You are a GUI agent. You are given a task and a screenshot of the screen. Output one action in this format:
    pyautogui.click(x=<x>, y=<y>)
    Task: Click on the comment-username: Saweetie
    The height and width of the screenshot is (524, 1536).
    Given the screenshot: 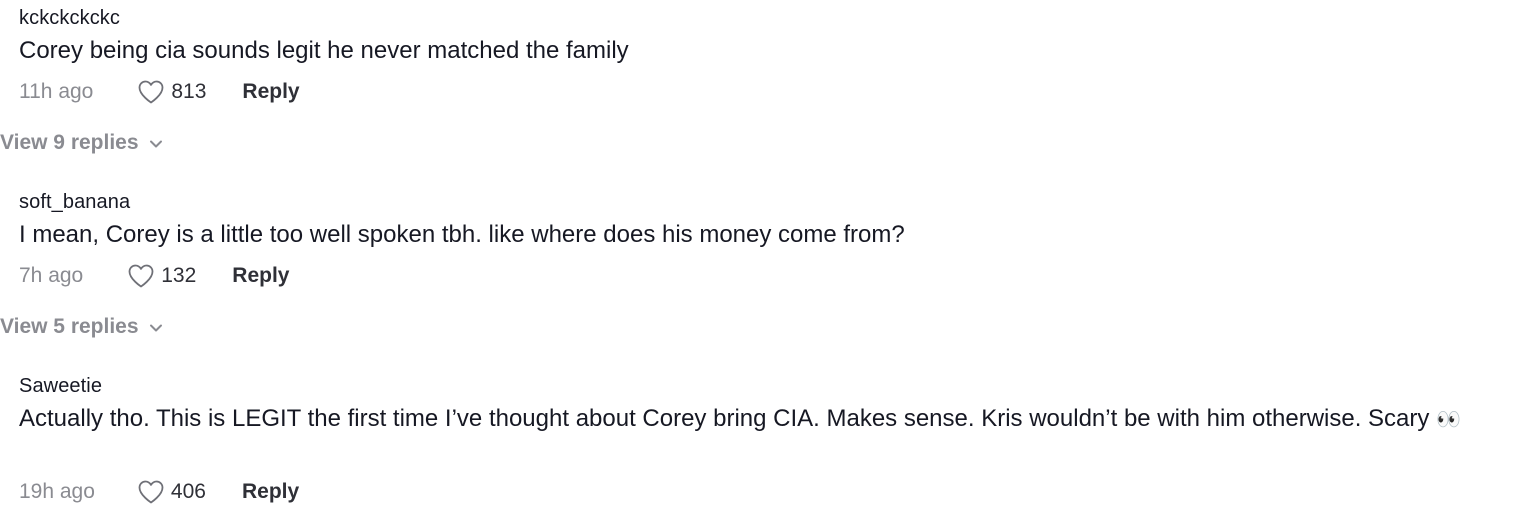 What is the action you would take?
    pyautogui.click(x=60, y=386)
    